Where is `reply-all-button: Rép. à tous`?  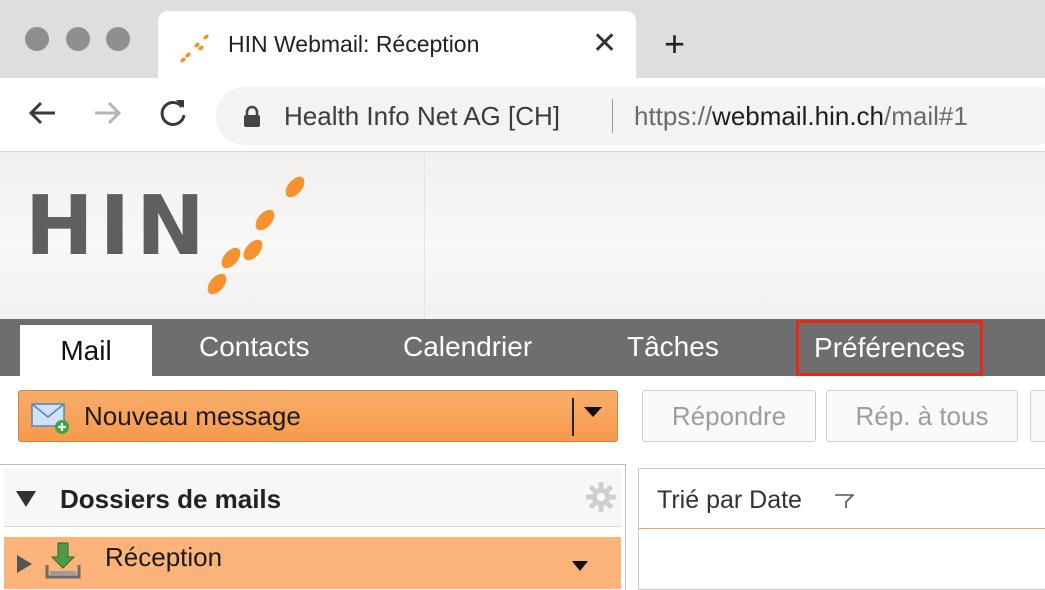
reply-all-button: Rép. à tous is located at coordinates (922, 416).